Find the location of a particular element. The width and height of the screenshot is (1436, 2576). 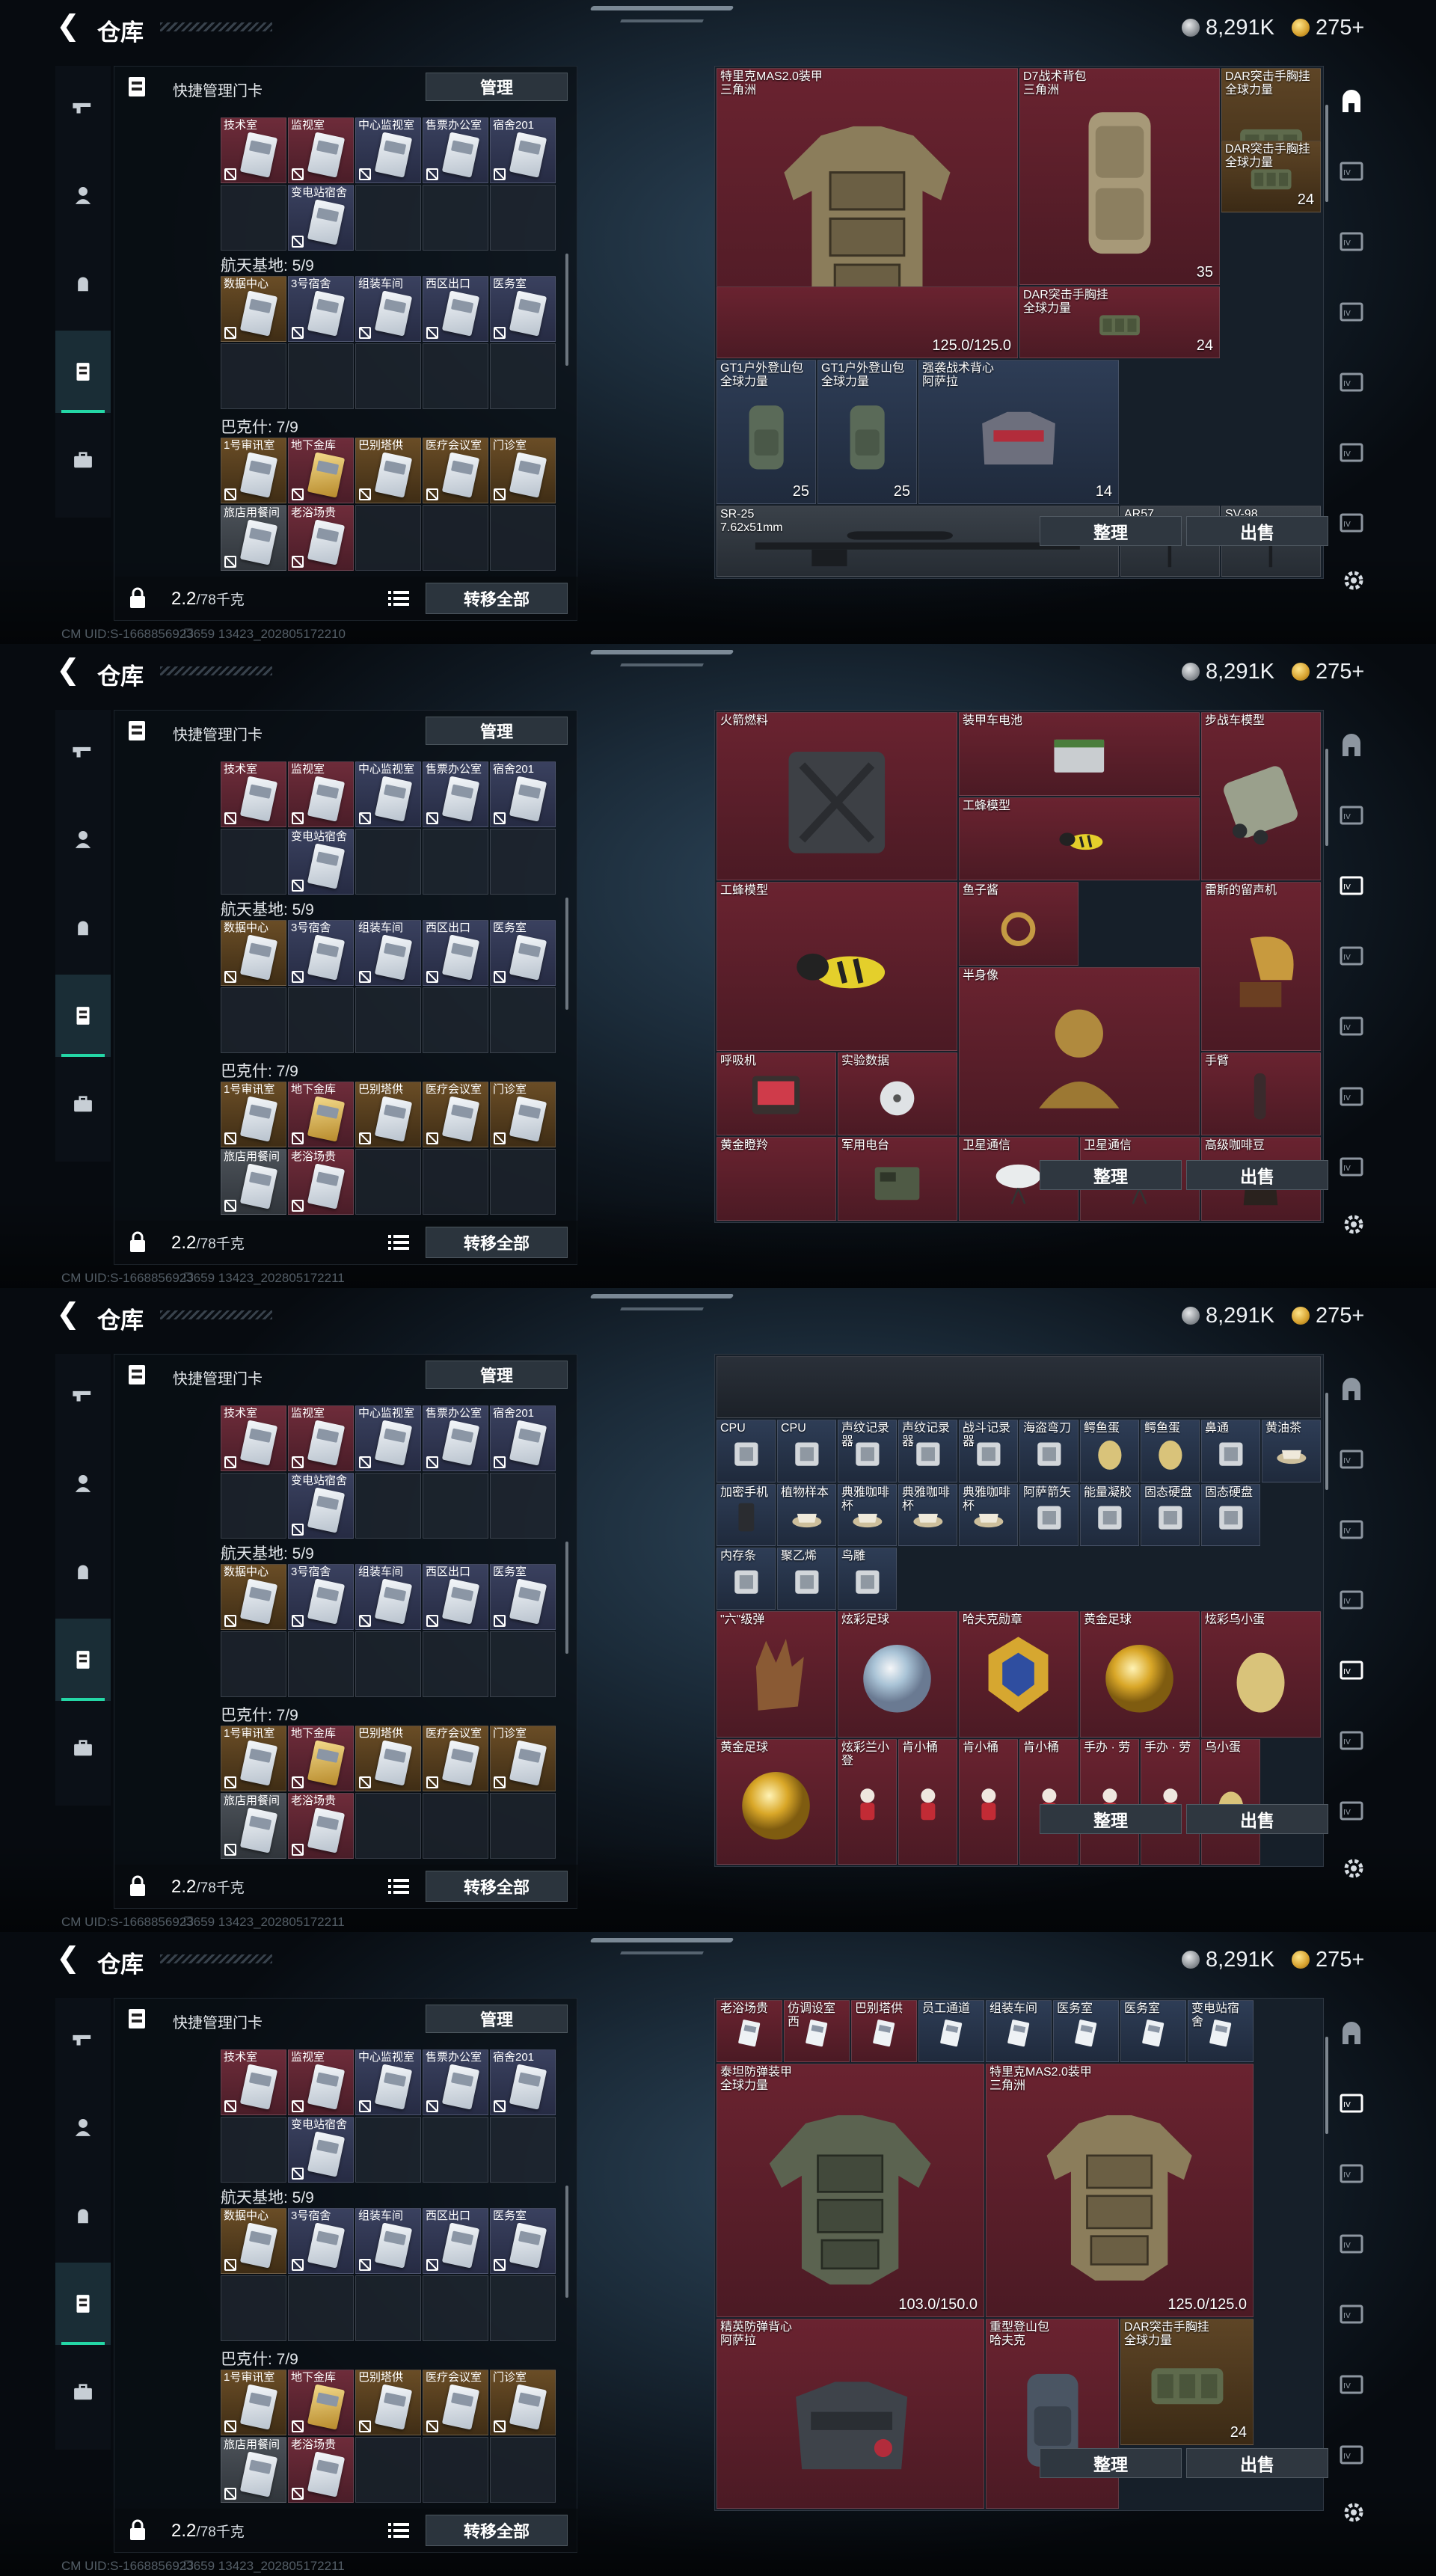

stash-item: GT1户外登山包 全球力量 25 is located at coordinates (766, 431).